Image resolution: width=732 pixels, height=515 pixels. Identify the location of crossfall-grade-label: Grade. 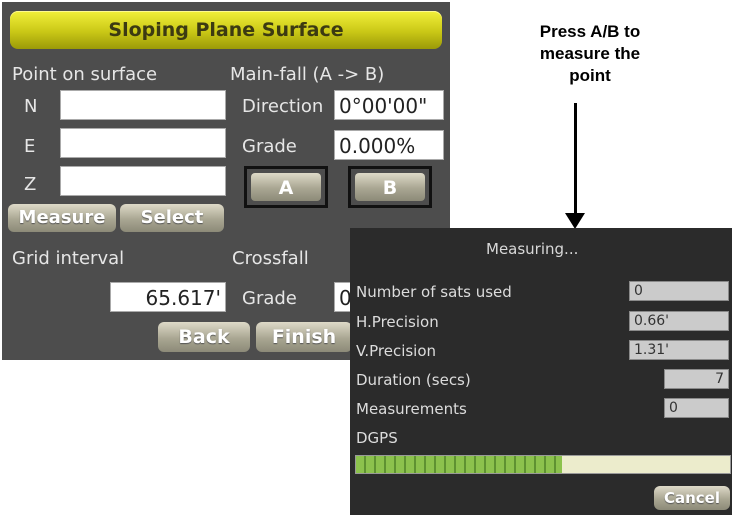
(269, 298).